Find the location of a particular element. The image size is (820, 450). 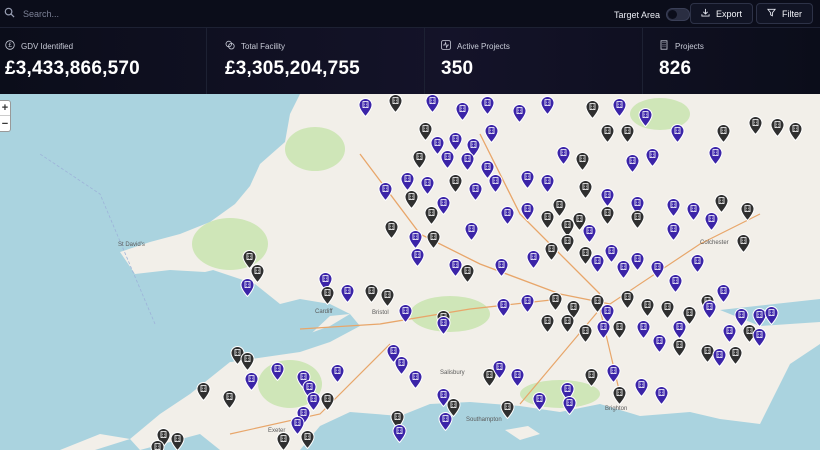

search-box is located at coordinates (204, 14).